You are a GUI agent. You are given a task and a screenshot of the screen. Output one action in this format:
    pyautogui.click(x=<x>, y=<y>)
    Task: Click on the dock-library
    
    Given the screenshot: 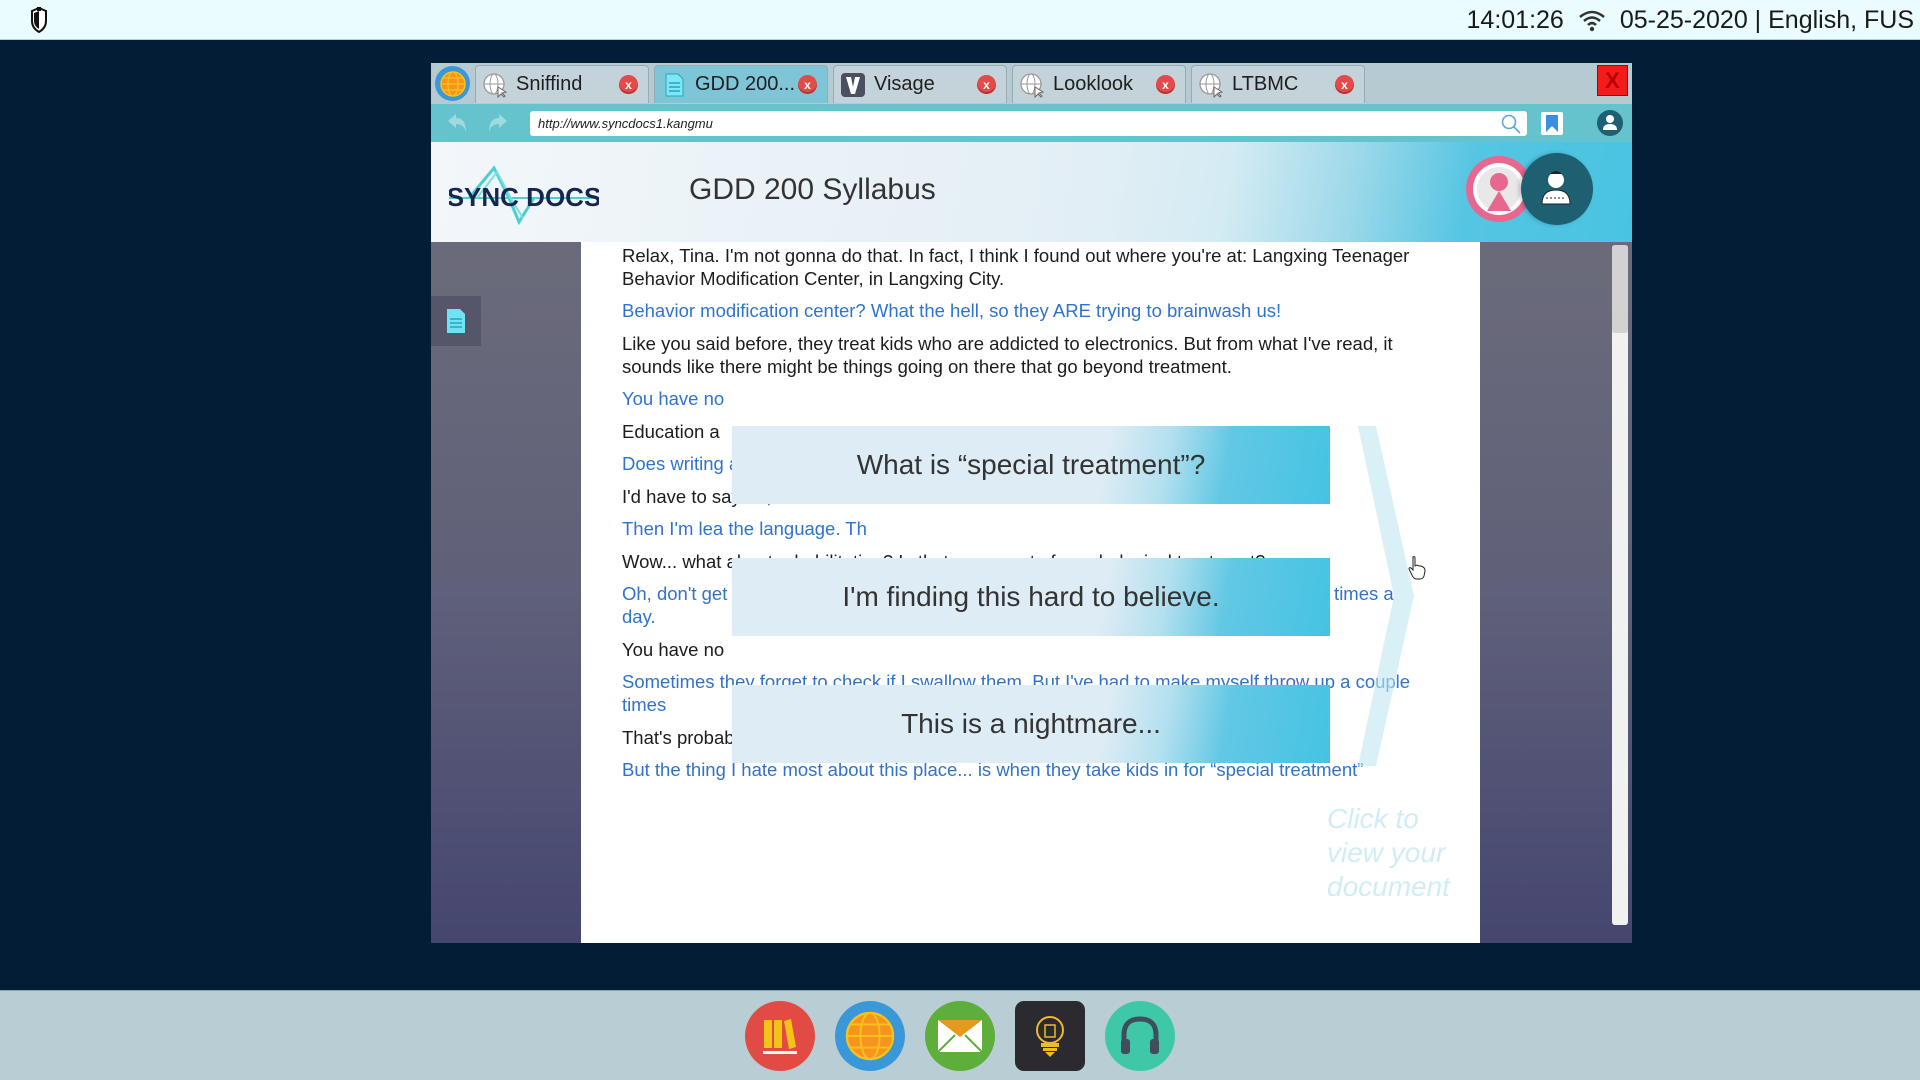 What is the action you would take?
    pyautogui.click(x=780, y=1036)
    